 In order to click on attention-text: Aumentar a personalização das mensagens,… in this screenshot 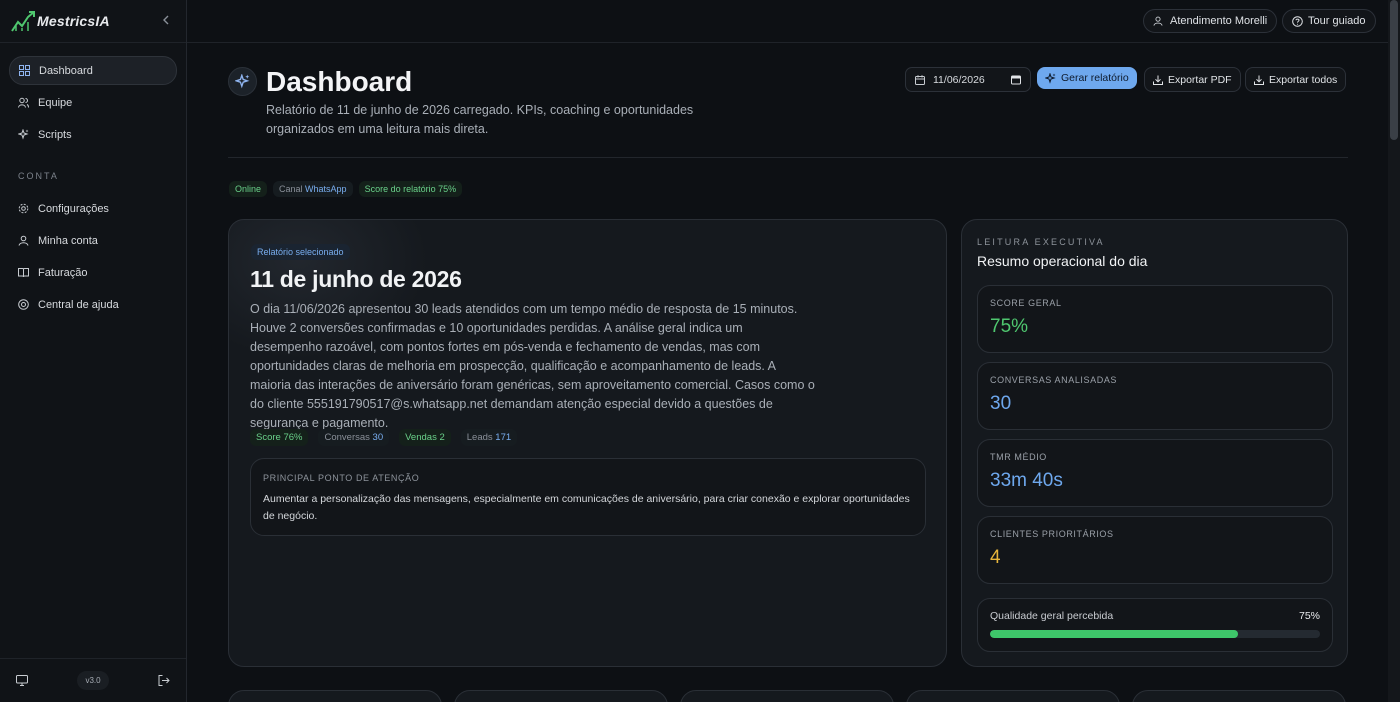, I will do `click(586, 507)`.